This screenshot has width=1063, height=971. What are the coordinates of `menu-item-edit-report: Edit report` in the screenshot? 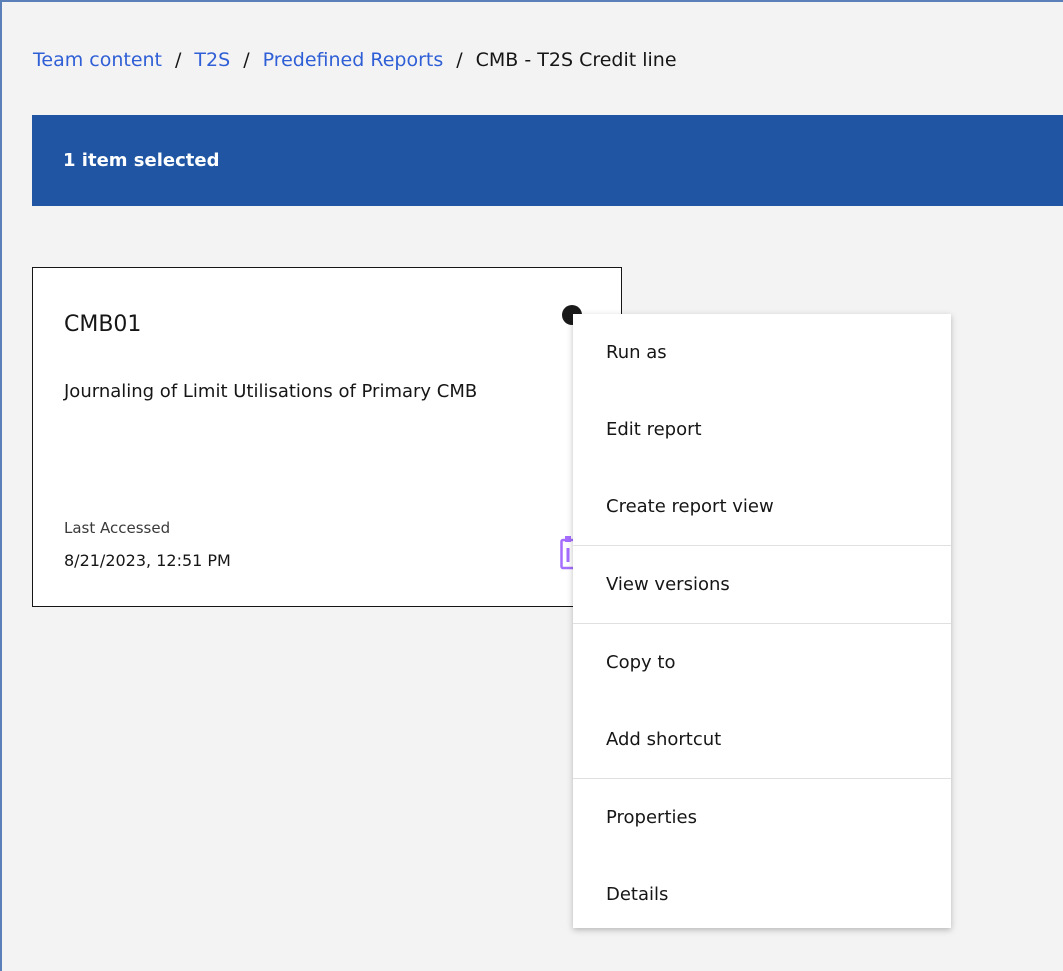 It's located at (762, 429).